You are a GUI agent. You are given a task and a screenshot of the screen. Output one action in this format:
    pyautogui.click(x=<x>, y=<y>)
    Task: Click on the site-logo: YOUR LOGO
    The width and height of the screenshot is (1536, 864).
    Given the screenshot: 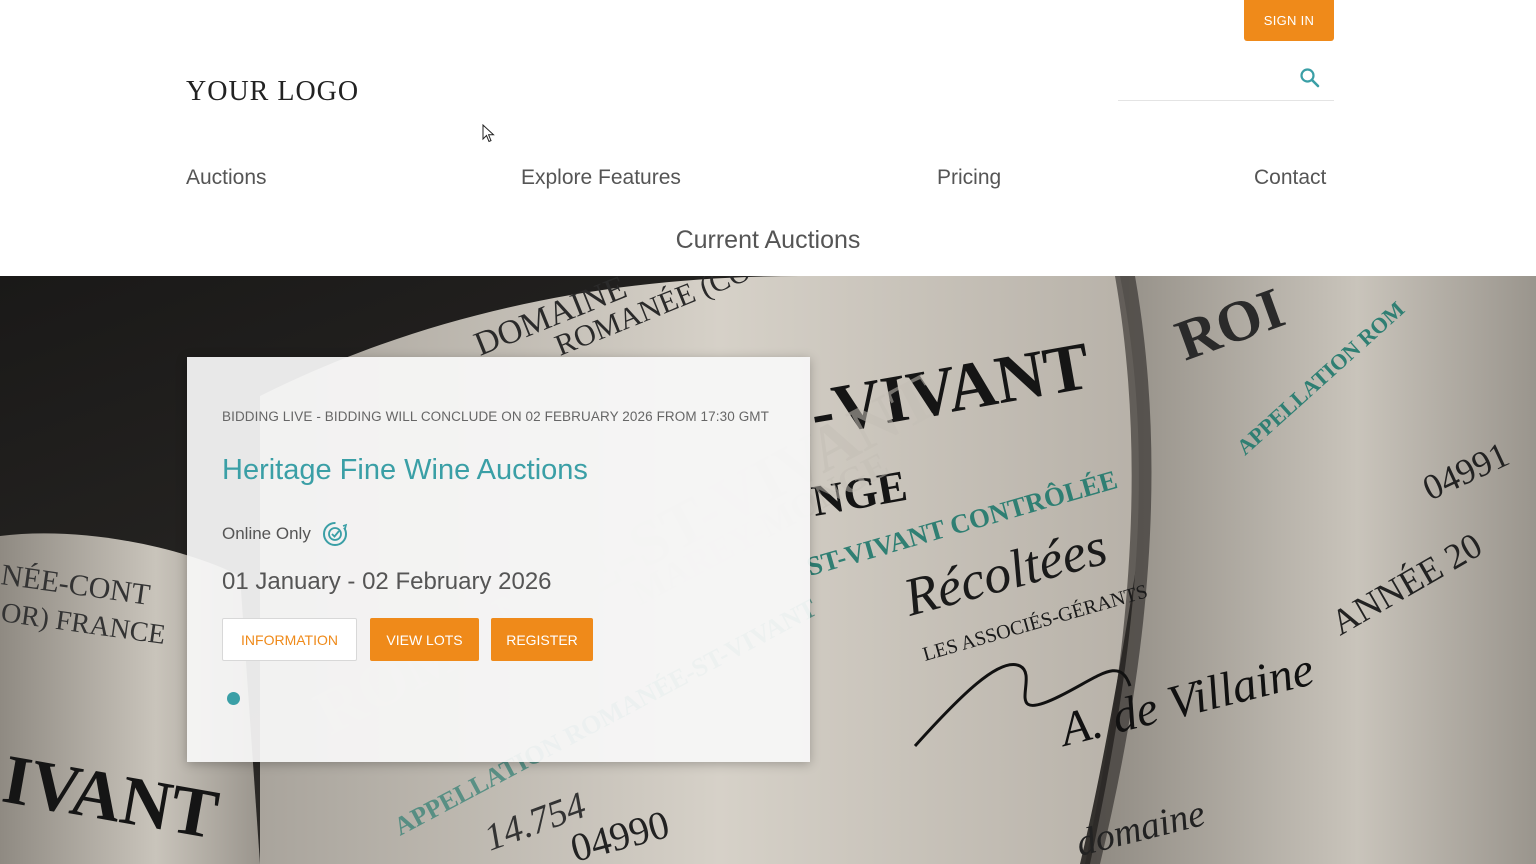 What is the action you would take?
    pyautogui.click(x=272, y=92)
    